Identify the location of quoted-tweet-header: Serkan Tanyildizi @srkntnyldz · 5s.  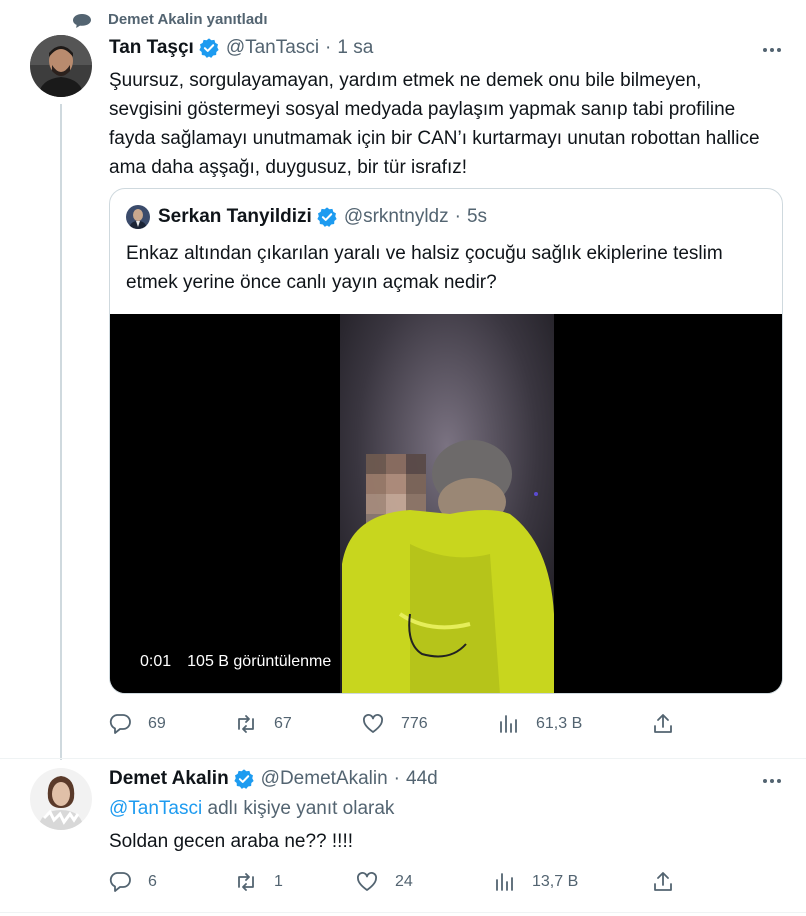
(306, 217).